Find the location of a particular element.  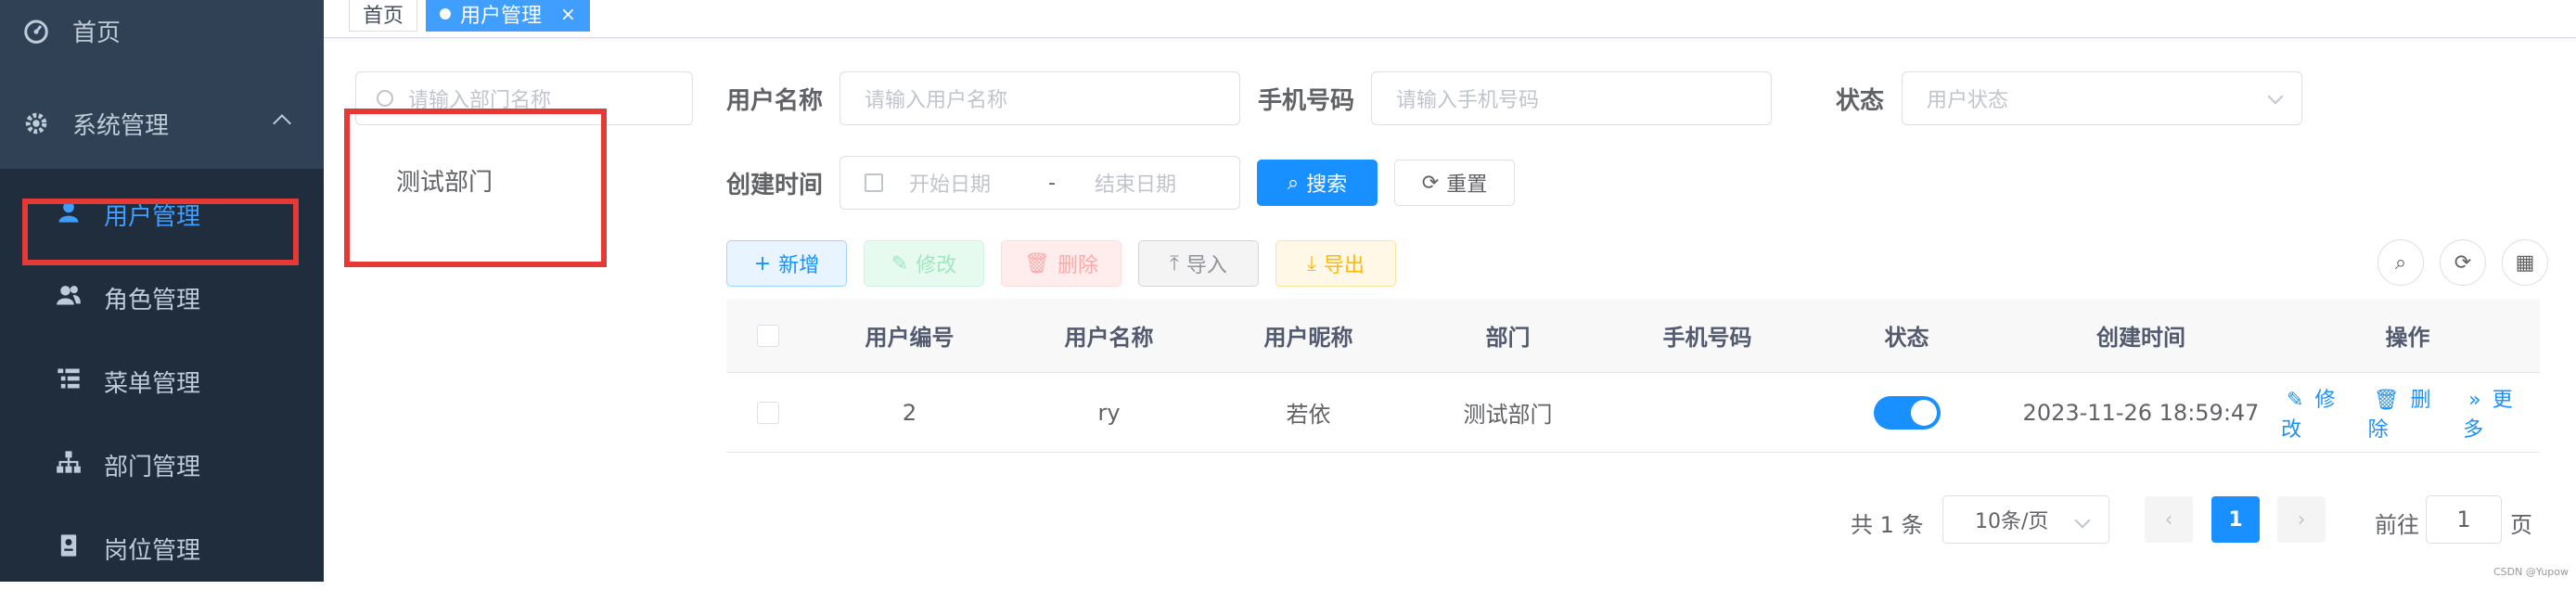

date-range-picker: 开始日期 - 结束日期 is located at coordinates (1039, 183).